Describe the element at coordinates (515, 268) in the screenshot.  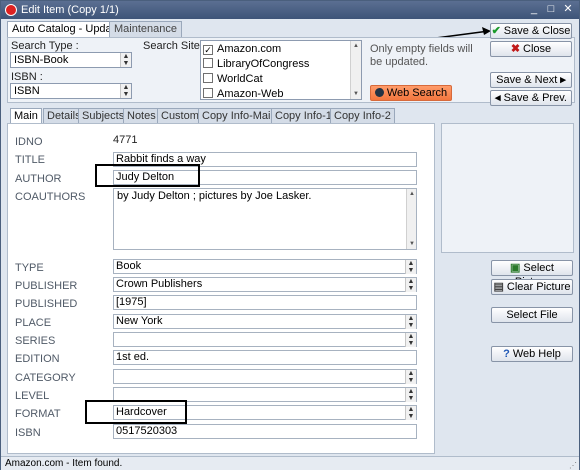
I see `picture-icon: ▣` at that location.